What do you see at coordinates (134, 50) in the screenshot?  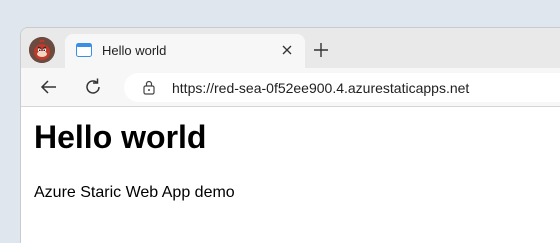 I see `tab-title: Hello world` at bounding box center [134, 50].